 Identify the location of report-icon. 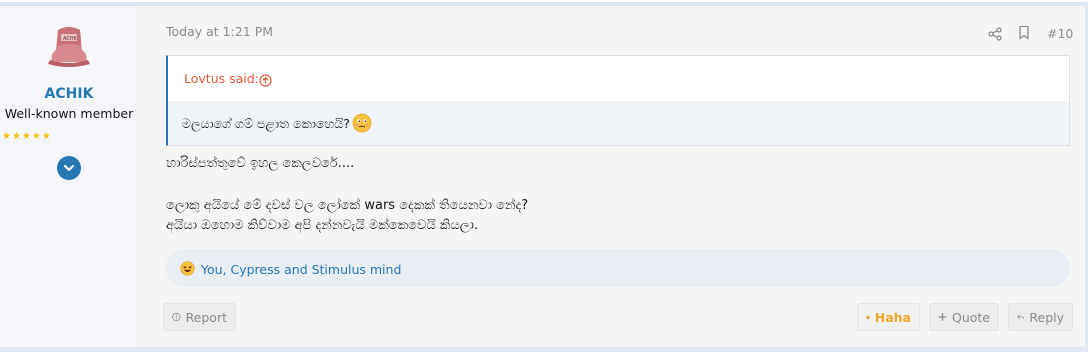
(176, 317).